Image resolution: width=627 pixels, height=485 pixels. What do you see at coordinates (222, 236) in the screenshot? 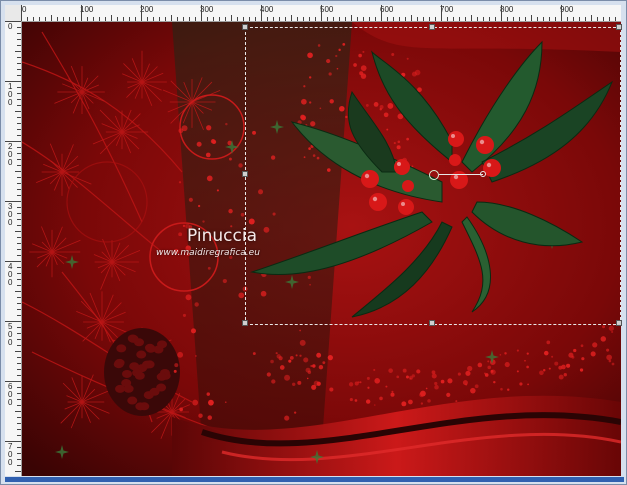
I see `watermark-title: Pinuccia` at bounding box center [222, 236].